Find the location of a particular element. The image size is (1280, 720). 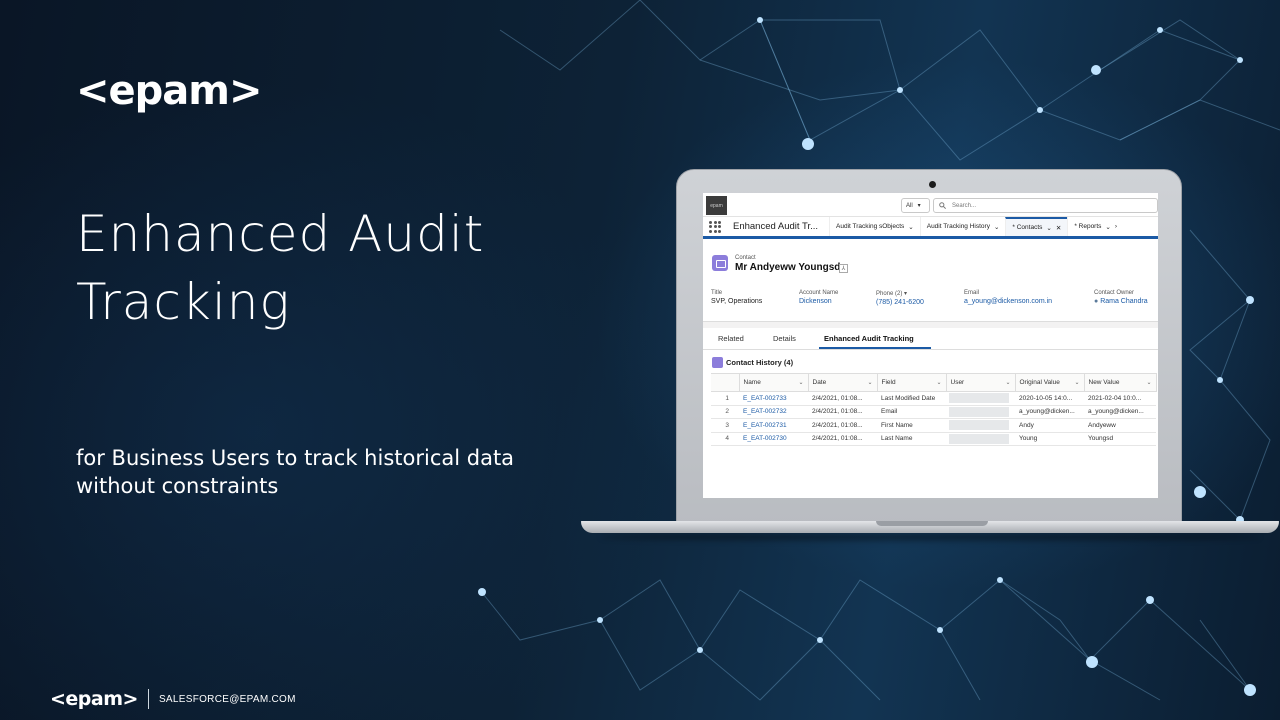

column-header-new-value: New Value ⌄ is located at coordinates (1120, 382).